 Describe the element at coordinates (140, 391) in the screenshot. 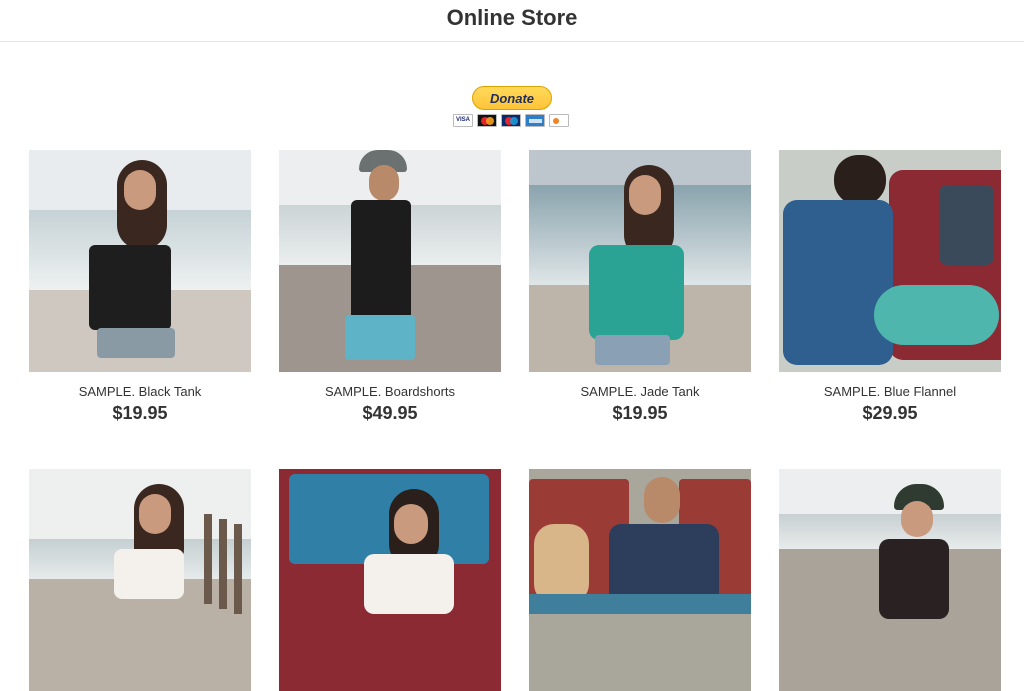

I see `product-name: SAMPLE. Black Tank` at that location.